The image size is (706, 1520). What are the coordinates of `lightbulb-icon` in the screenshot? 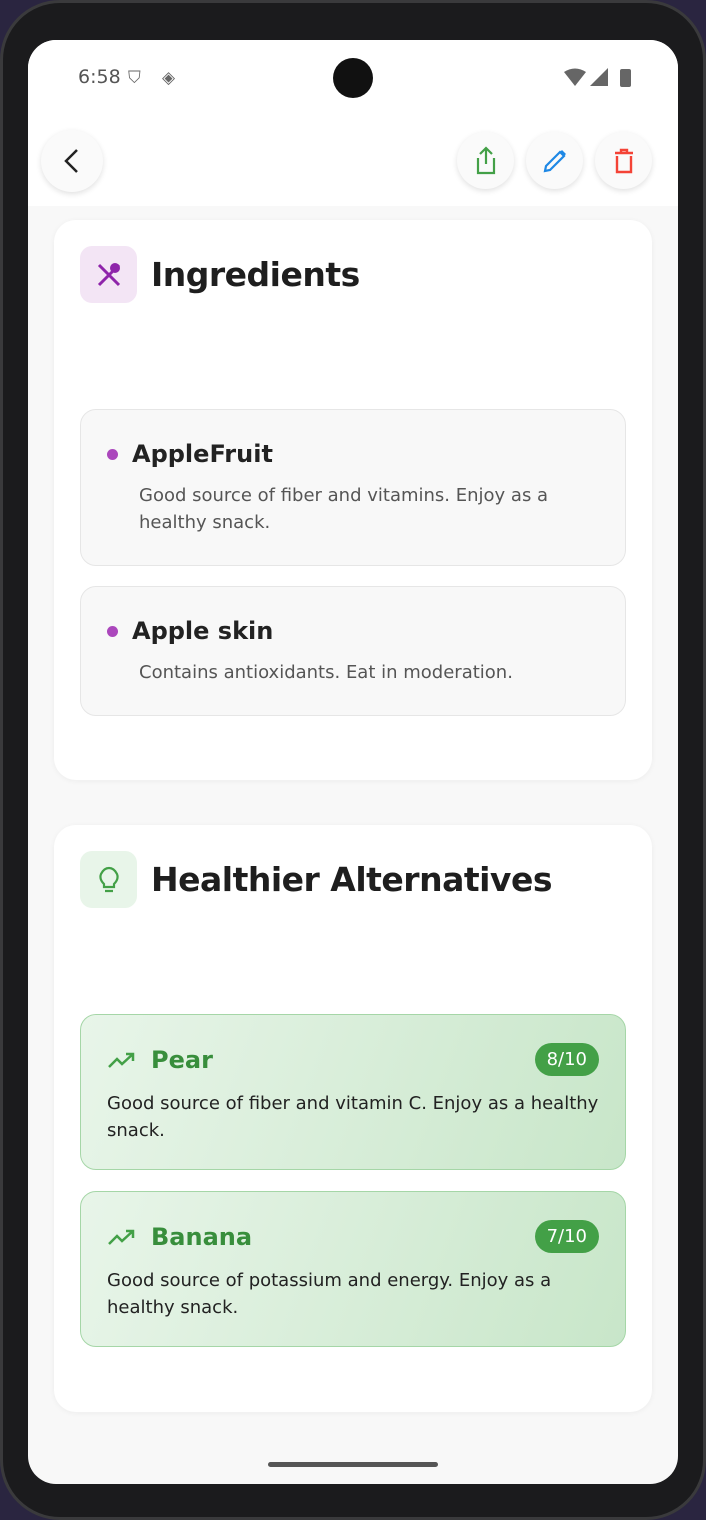 It's located at (108, 879).